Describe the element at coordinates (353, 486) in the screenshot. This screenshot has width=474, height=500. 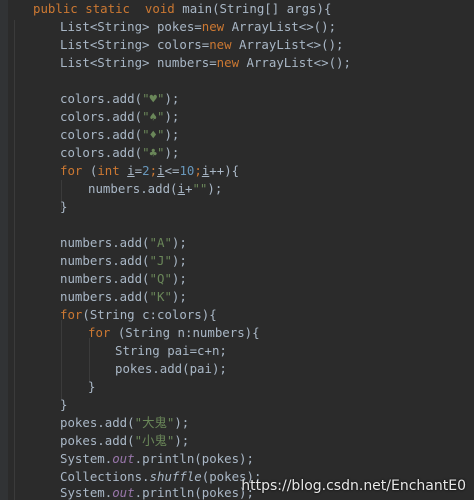
I see `watermark-text: https://blog.csdn.net/EnchantE0` at that location.